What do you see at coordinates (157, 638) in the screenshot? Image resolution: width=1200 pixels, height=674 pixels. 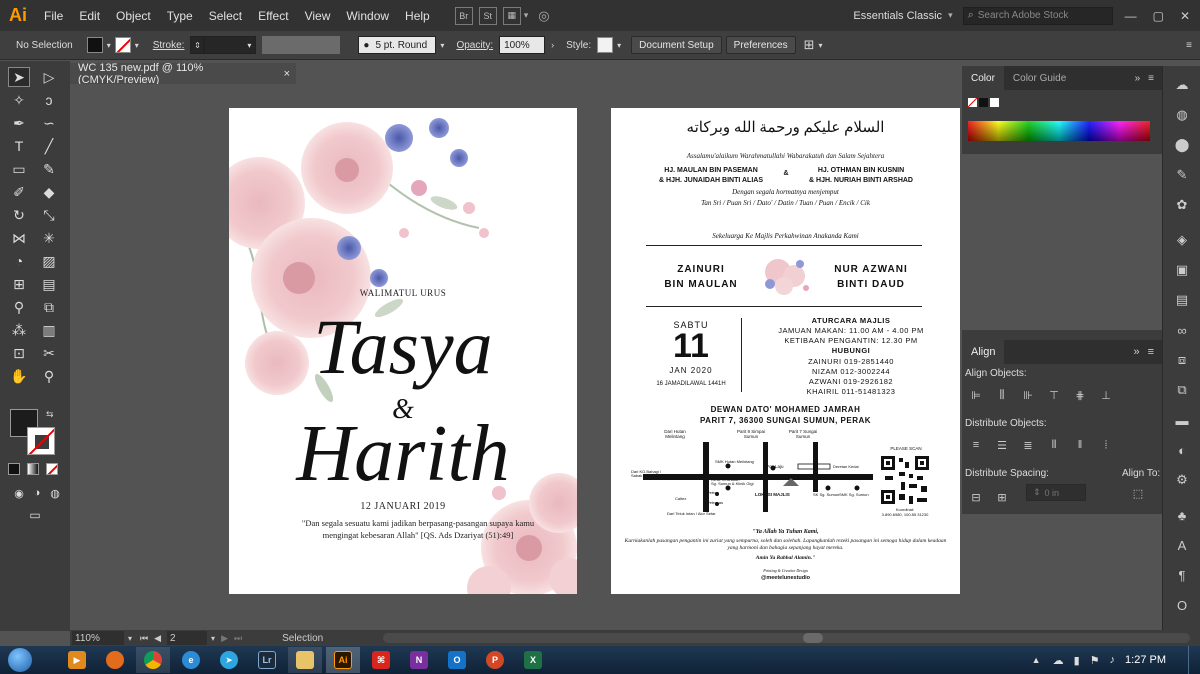 I see `prev-artboard-icon: ◀` at bounding box center [157, 638].